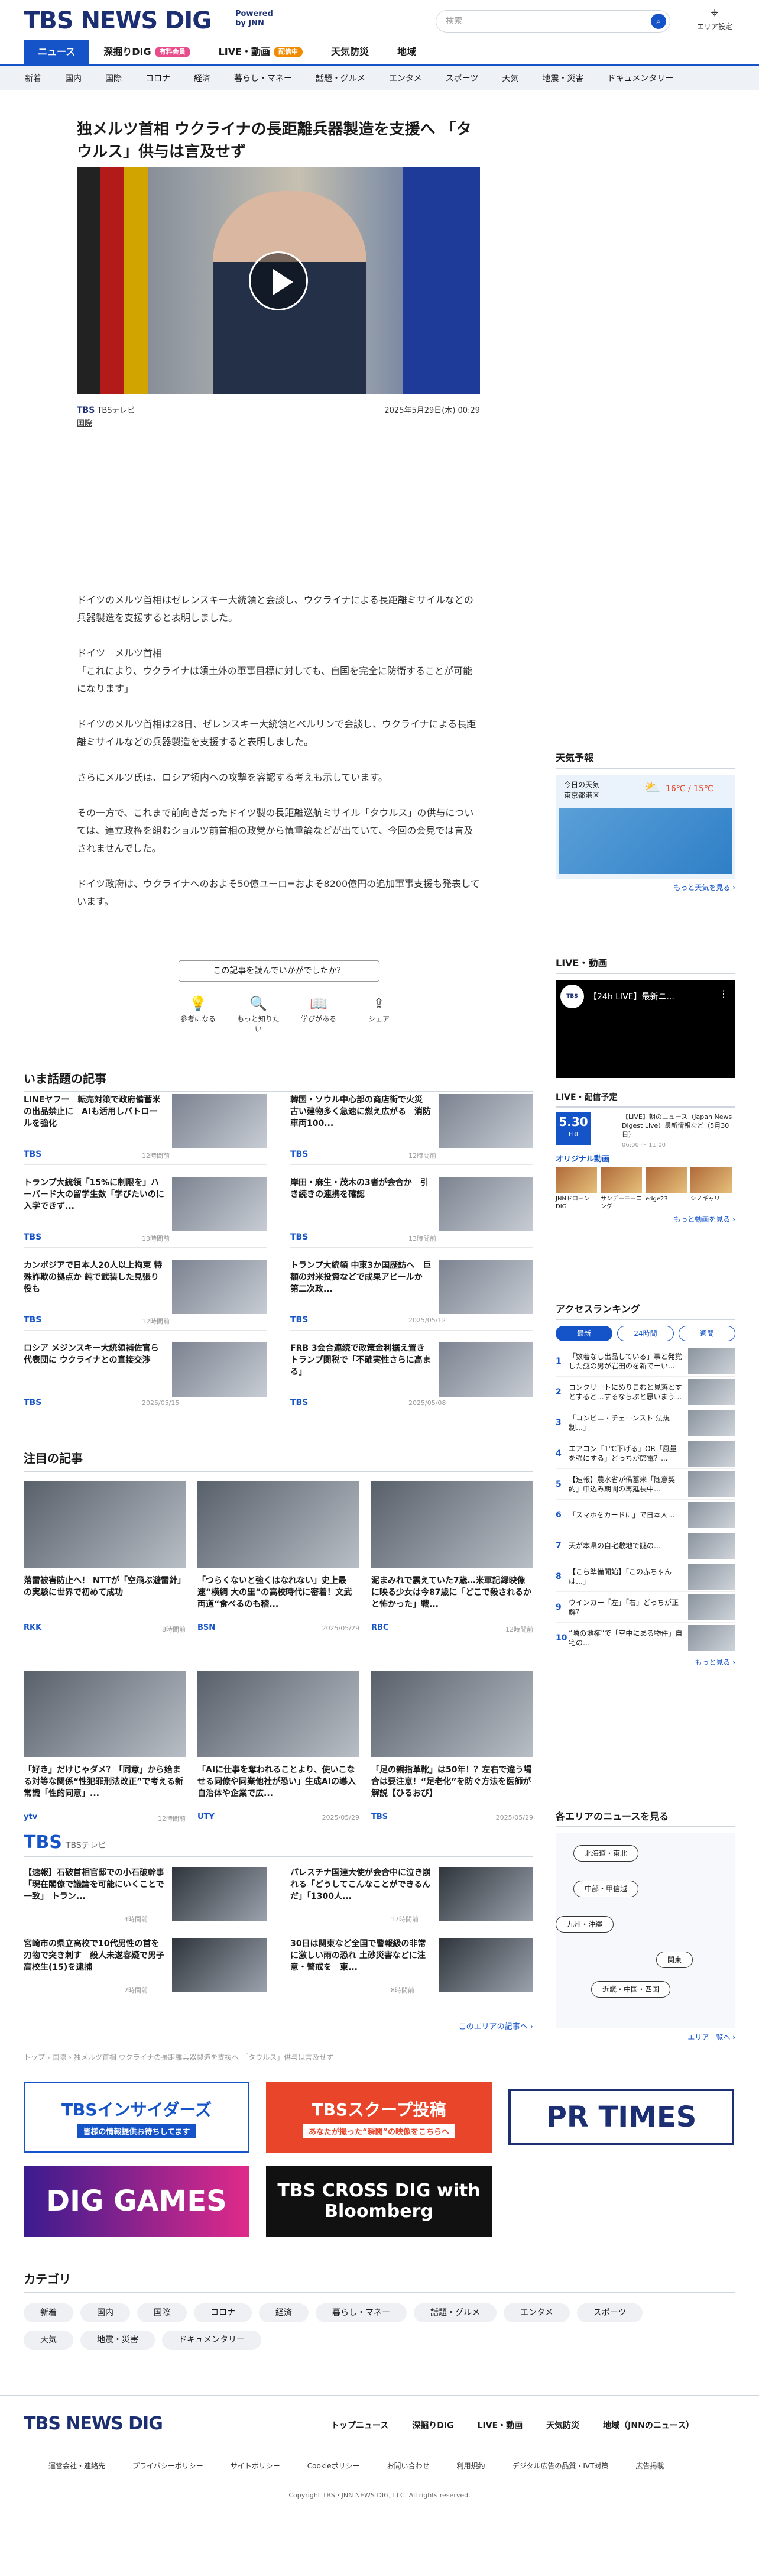 The width and height of the screenshot is (759, 2576). What do you see at coordinates (537, 2313) in the screenshot?
I see `category-chip: エンタメ` at bounding box center [537, 2313].